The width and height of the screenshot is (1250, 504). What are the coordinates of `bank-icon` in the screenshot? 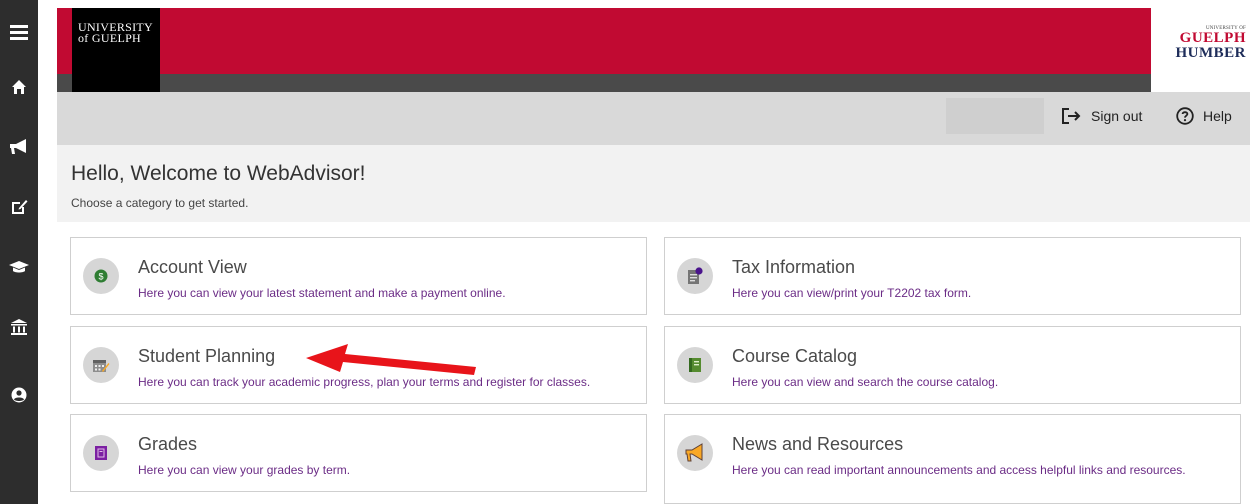 It's located at (19, 327).